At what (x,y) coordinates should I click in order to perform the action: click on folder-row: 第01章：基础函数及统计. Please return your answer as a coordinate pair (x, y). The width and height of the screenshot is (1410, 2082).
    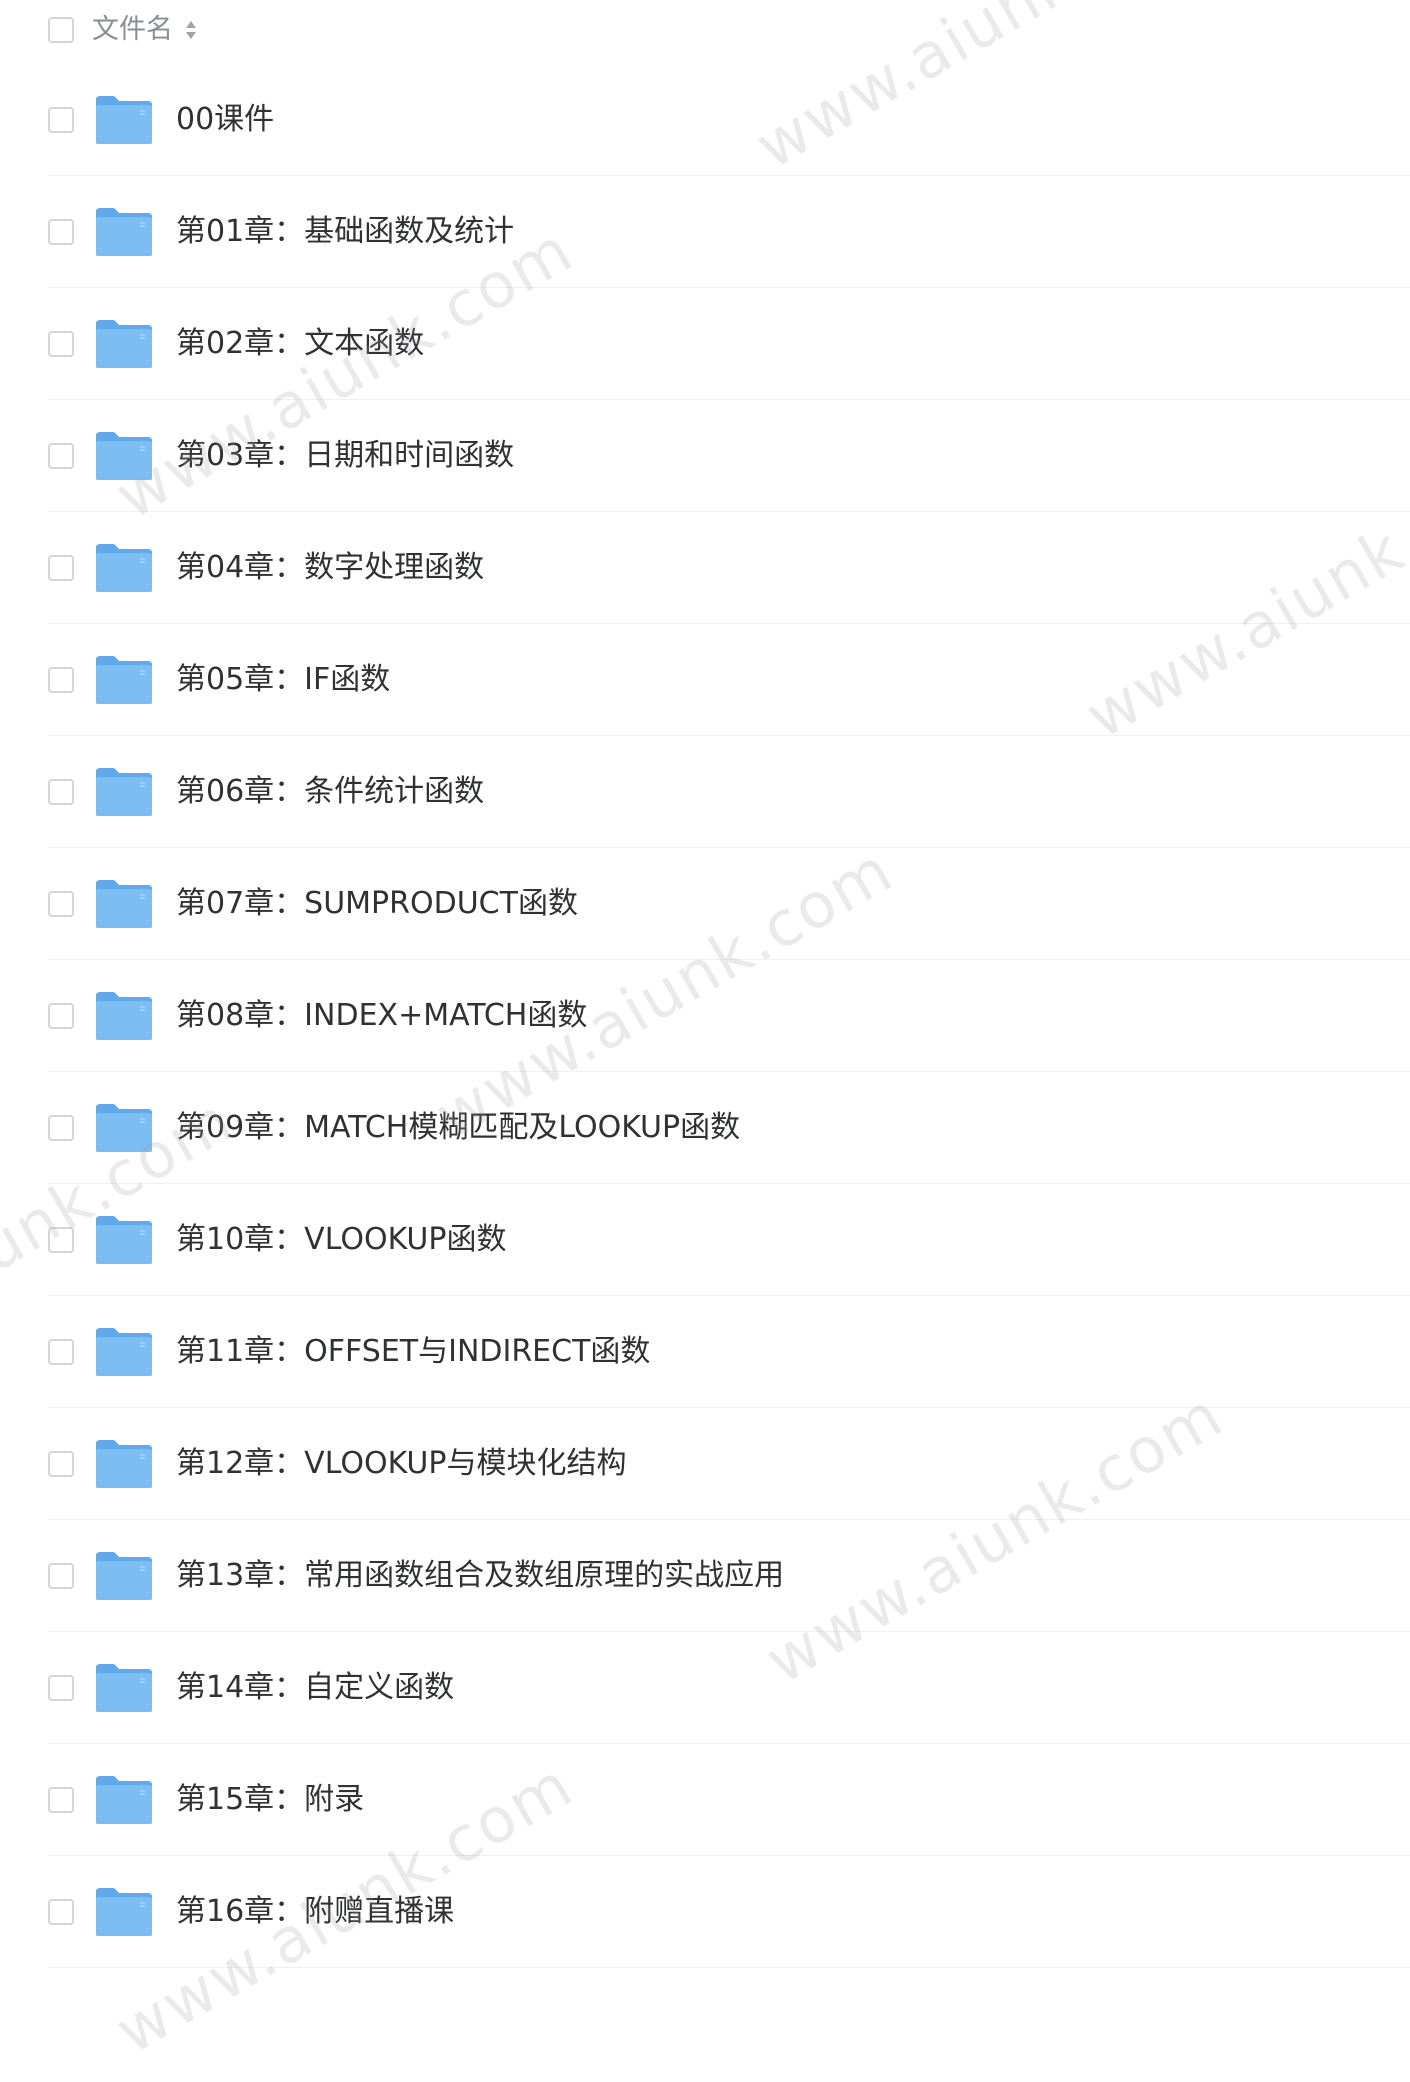
    Looking at the image, I should click on (705, 232).